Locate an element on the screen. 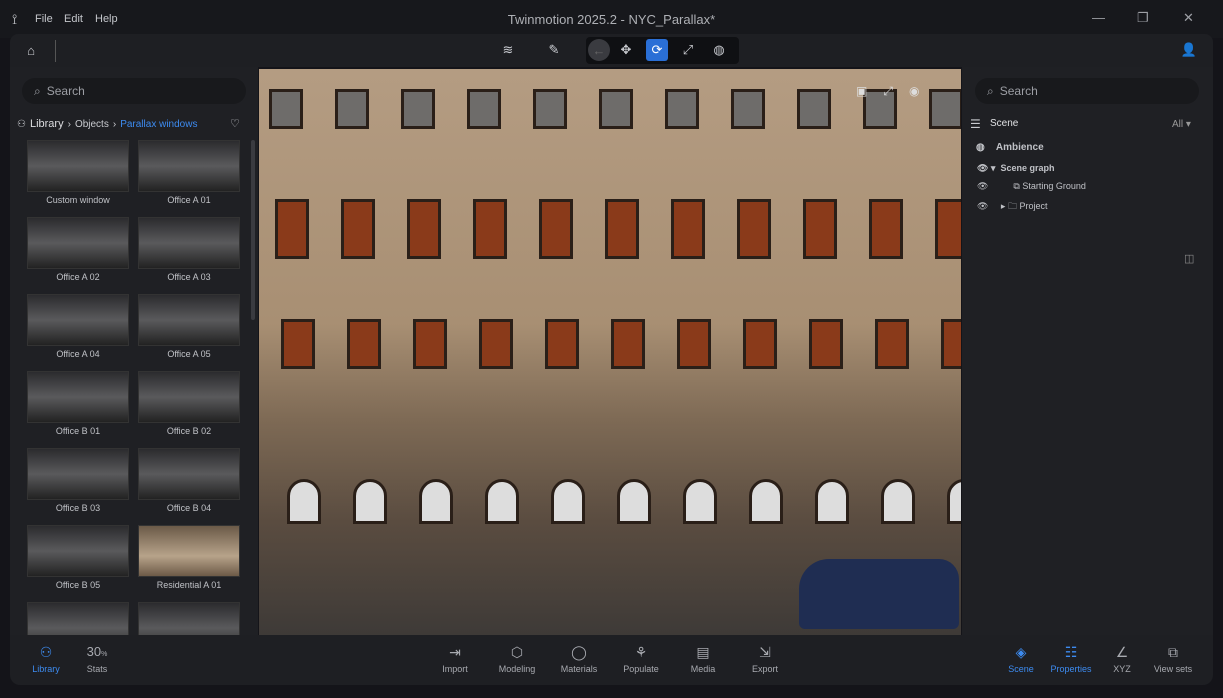 Image resolution: width=1223 pixels, height=698 pixels. tab-media: ▤ Media is located at coordinates (703, 659).